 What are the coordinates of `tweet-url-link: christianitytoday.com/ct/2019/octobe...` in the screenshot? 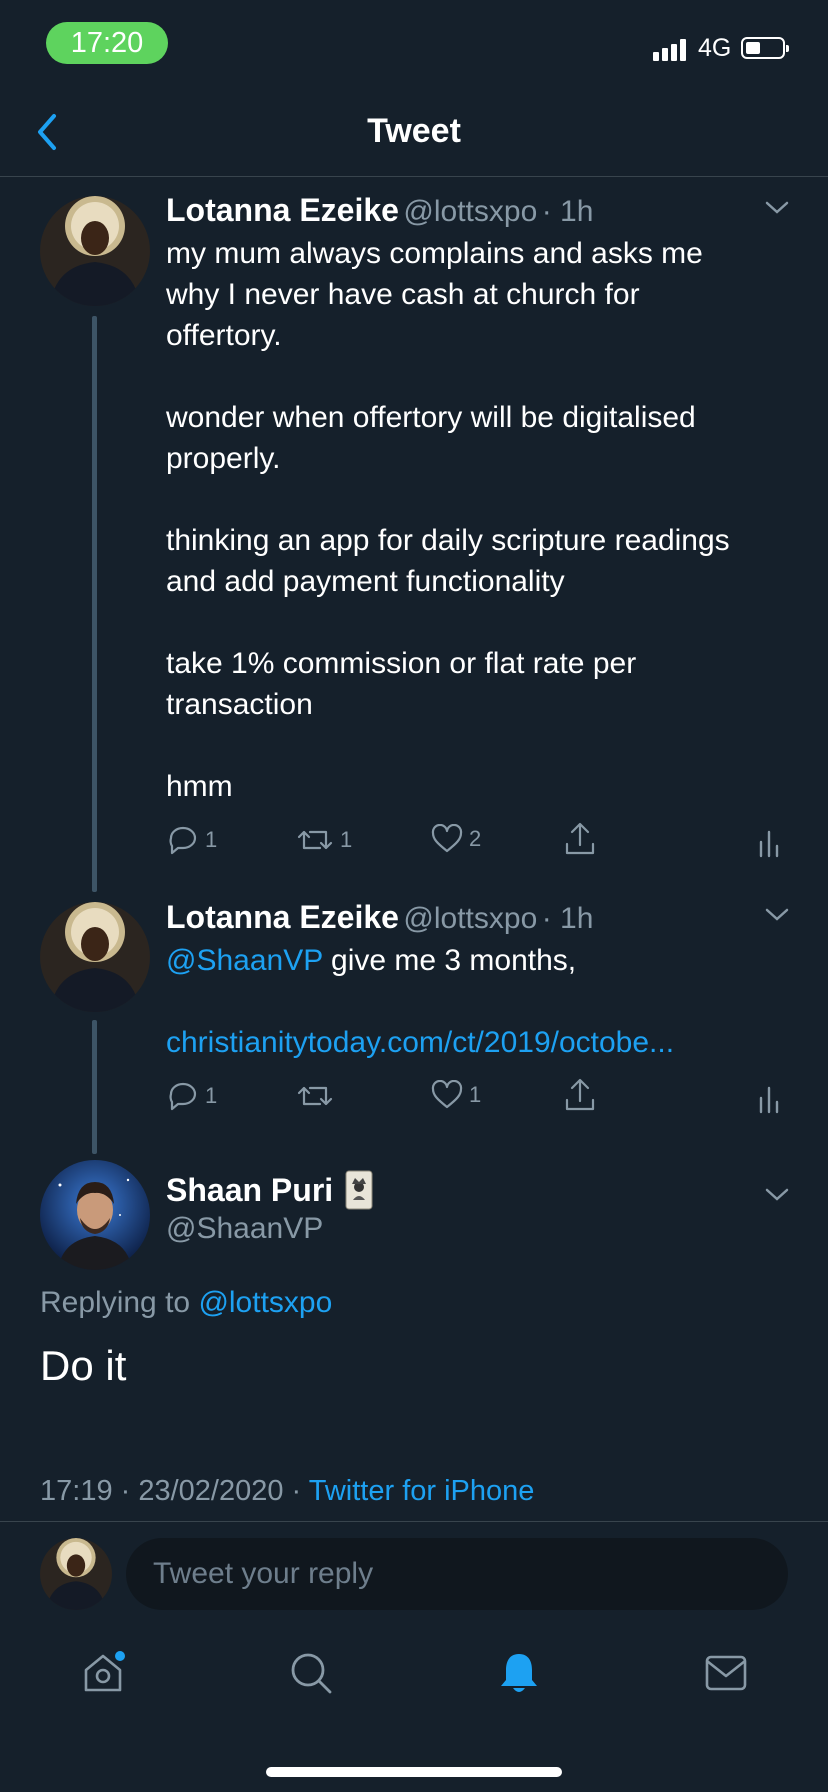 It's located at (486, 1042).